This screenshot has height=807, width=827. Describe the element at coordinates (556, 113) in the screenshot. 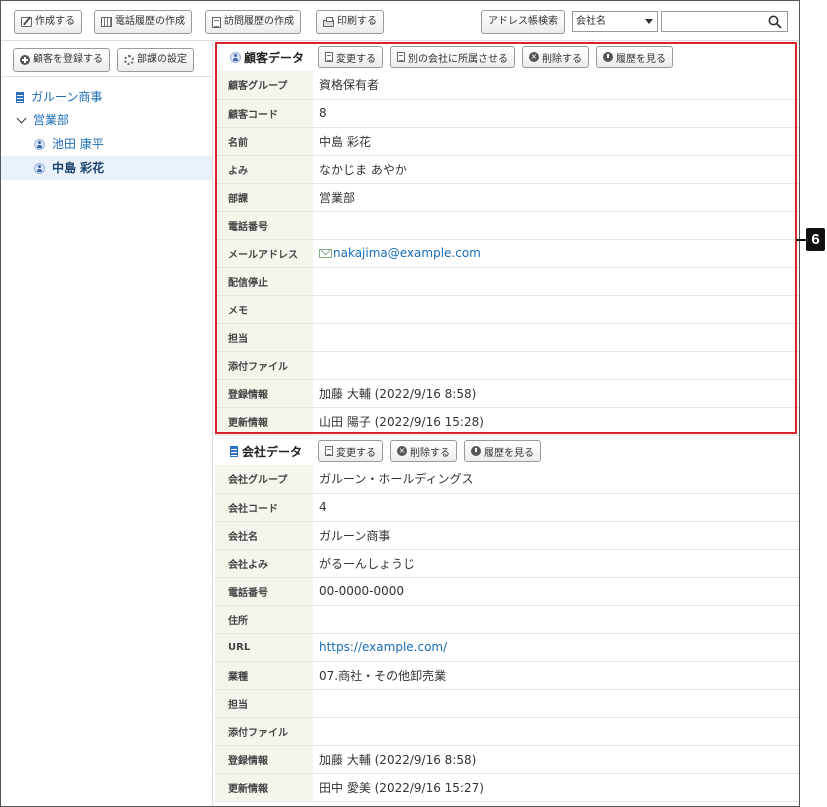

I see `field-value: 8` at that location.